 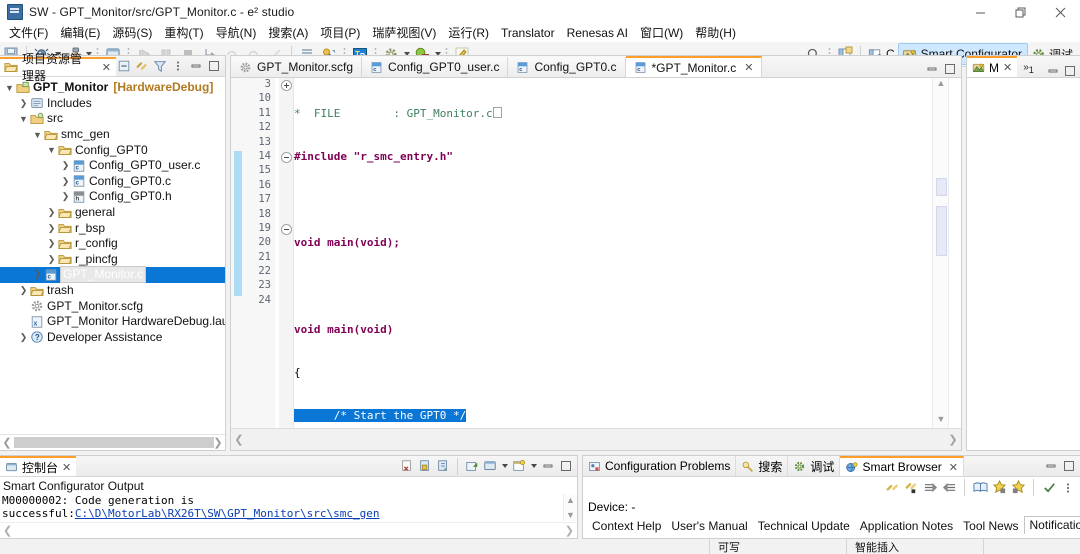 What do you see at coordinates (297, 67) in the screenshot?
I see `editor-tab-gpt-monitor-scfg: GPT_Monitor.scfg` at bounding box center [297, 67].